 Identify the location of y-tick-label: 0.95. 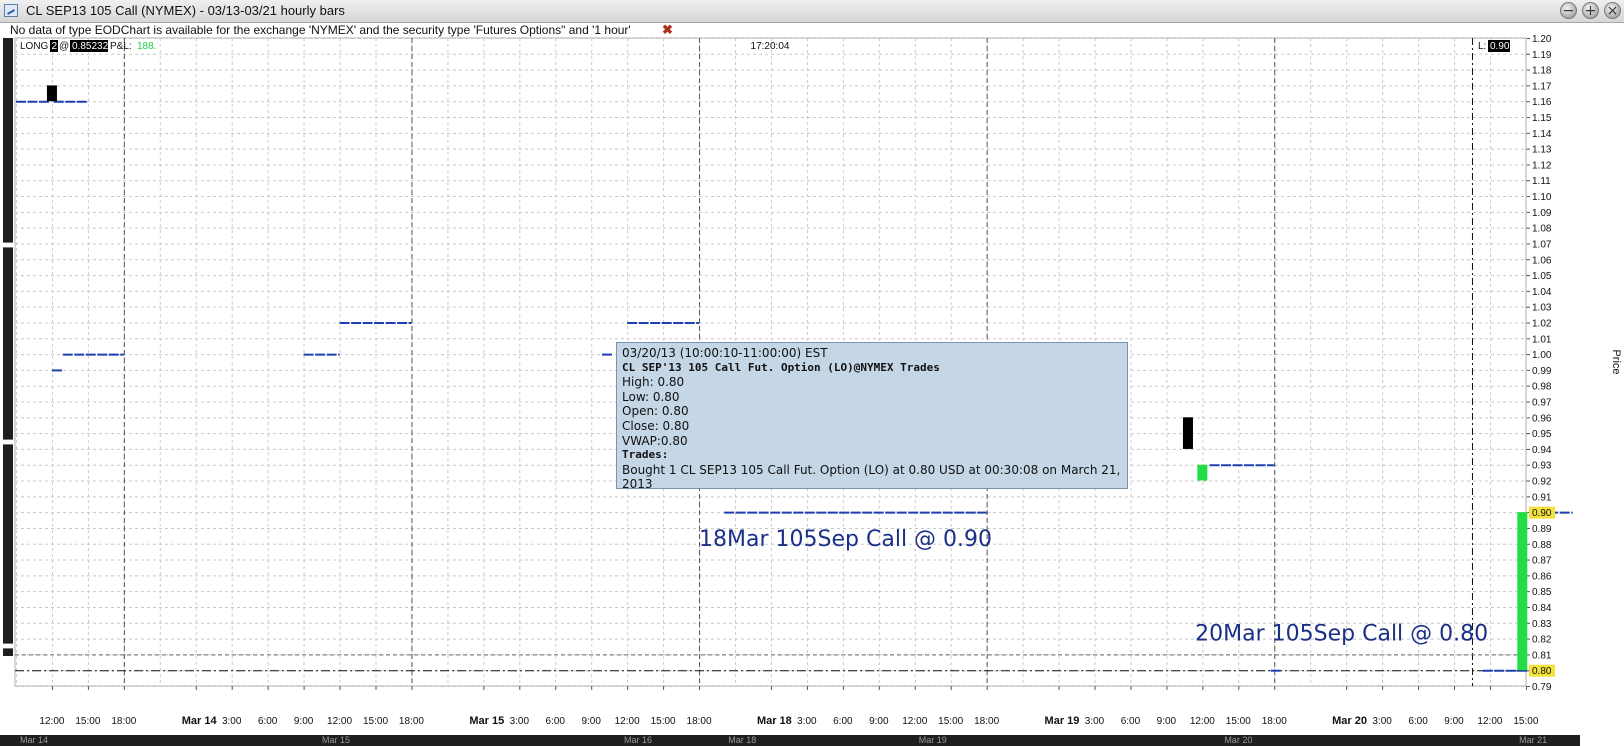
(1542, 434).